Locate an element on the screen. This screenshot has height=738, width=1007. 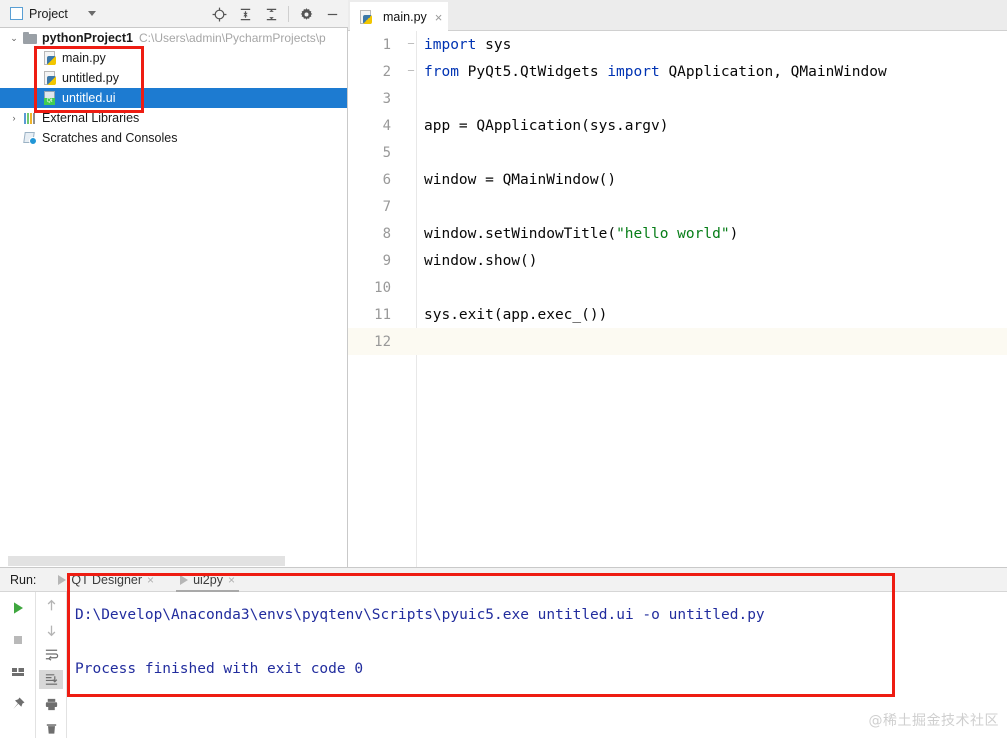
code-text: window.setWindowTitle("hello world") is located at coordinates (578, 234).